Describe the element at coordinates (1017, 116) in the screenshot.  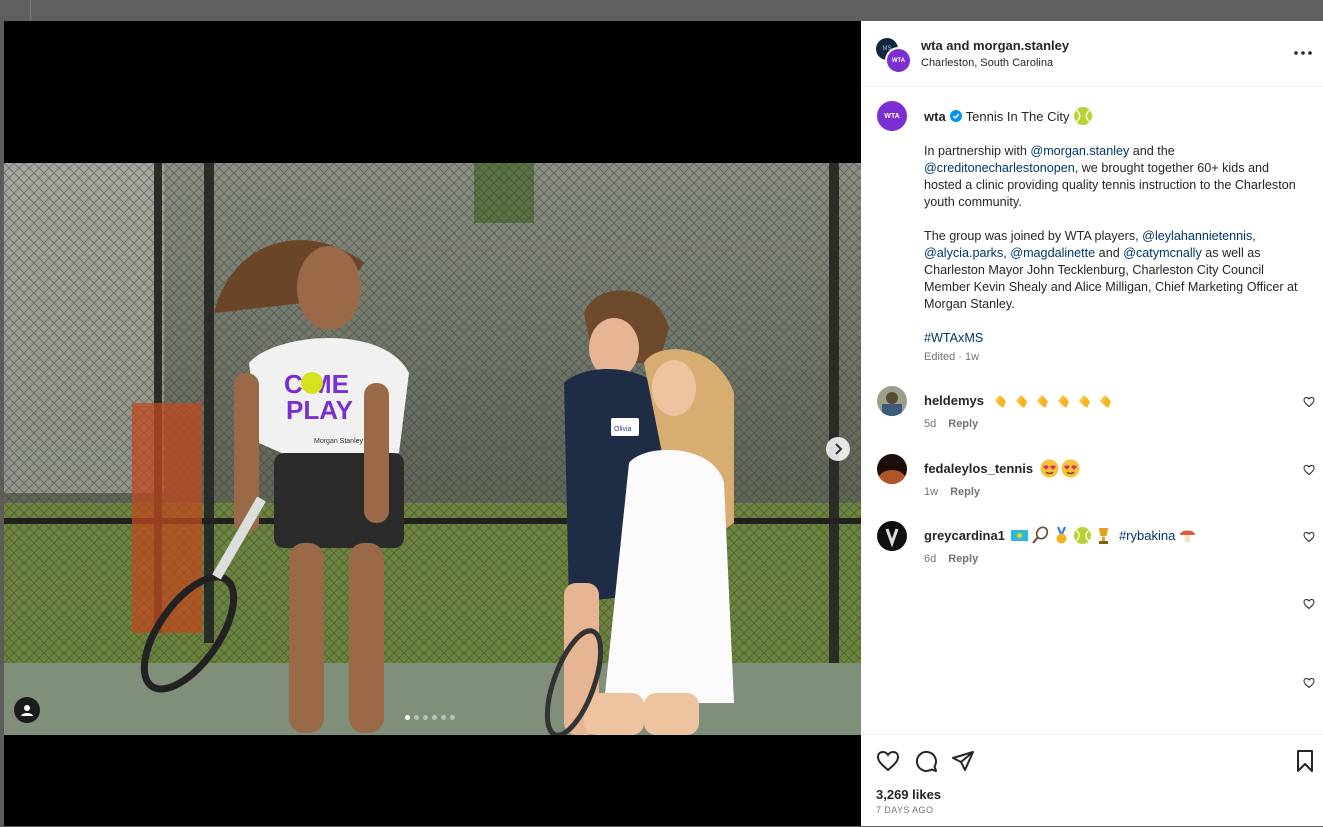
I see `caption-title: Tennis In The City` at that location.